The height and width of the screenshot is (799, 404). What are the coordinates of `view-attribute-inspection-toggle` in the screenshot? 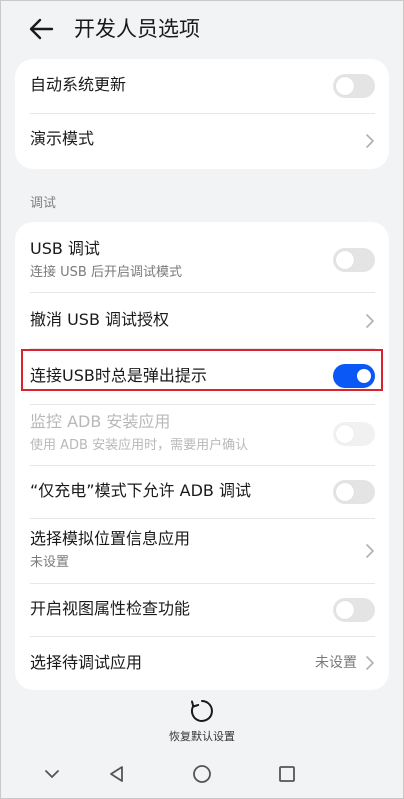 It's located at (354, 610).